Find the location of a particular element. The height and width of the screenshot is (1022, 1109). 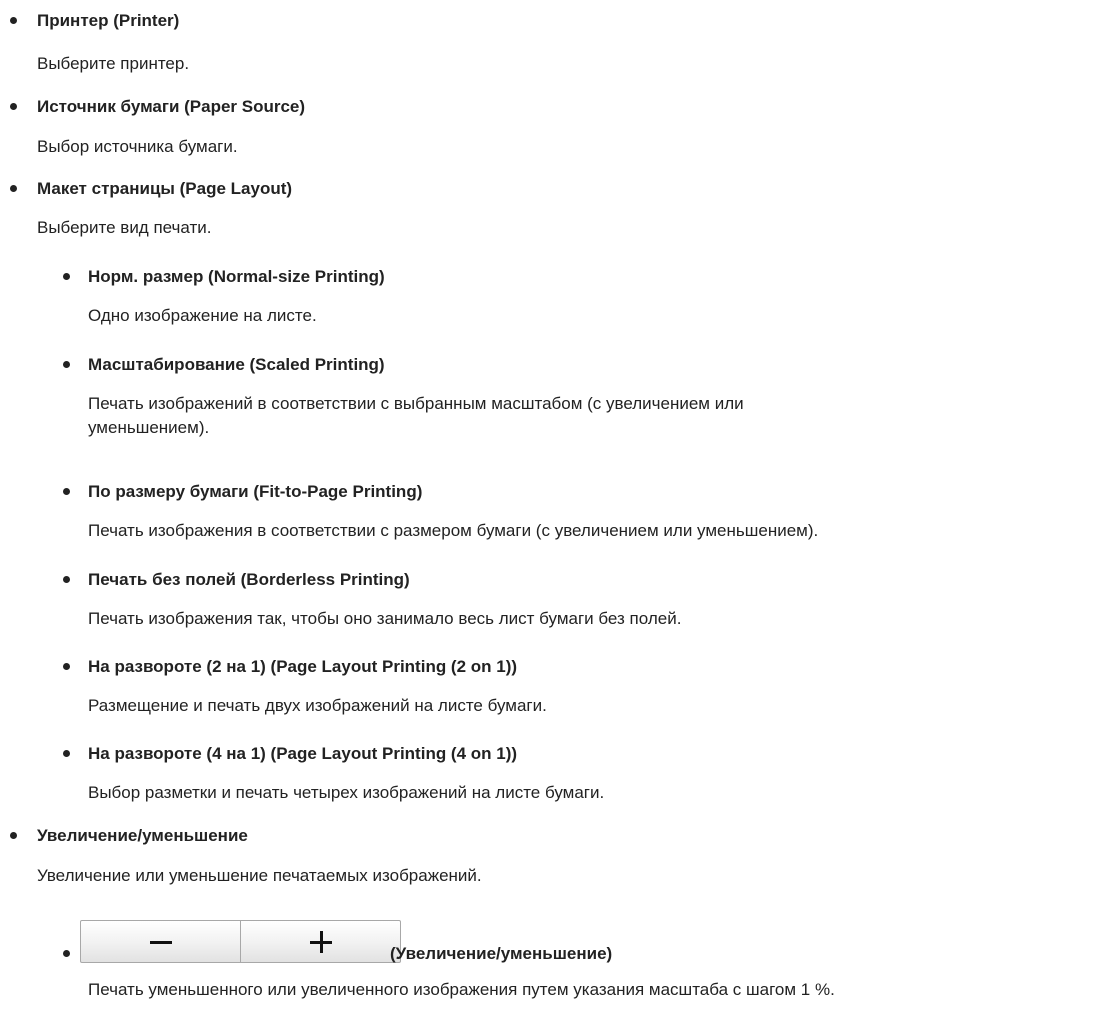

zoom-out-button is located at coordinates (160, 941).